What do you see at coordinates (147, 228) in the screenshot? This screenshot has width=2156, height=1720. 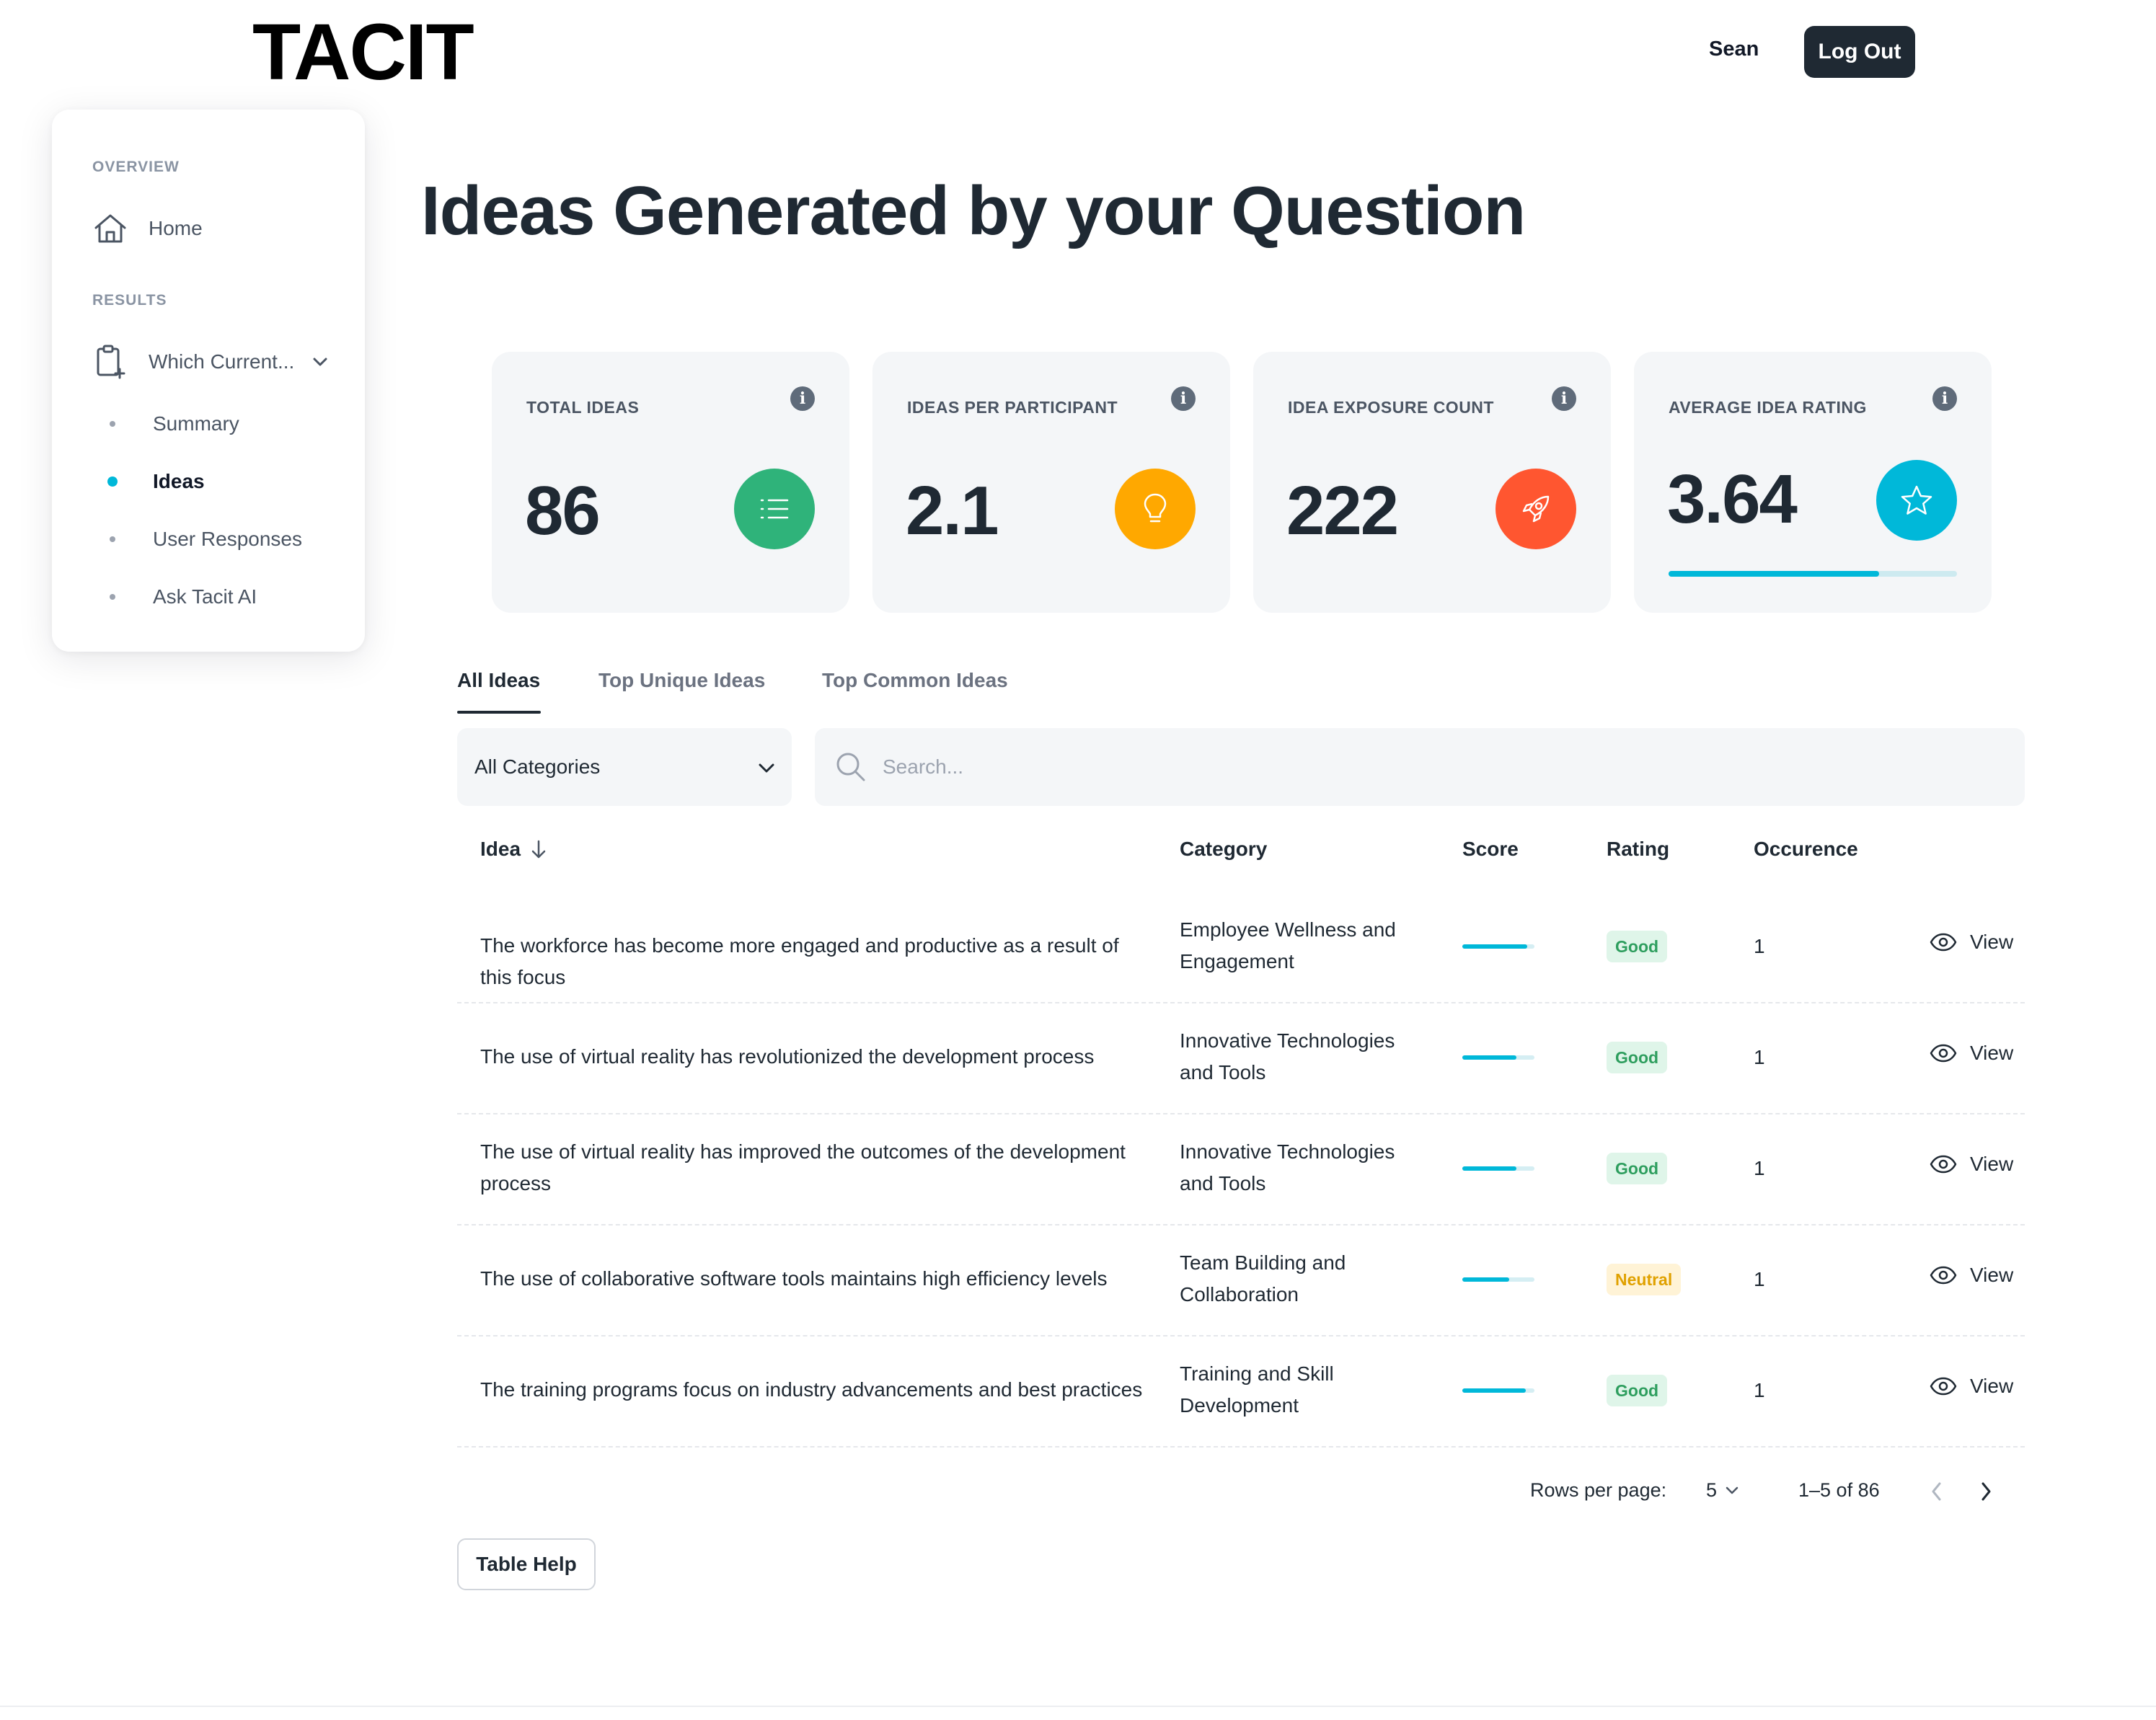 I see `sidebar-item-home: Home` at bounding box center [147, 228].